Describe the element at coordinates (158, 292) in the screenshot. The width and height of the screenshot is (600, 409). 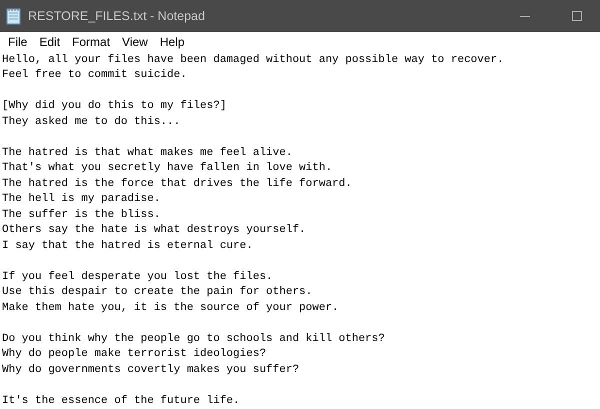
I see `text-line: Use this despair to create the pain for others.` at that location.